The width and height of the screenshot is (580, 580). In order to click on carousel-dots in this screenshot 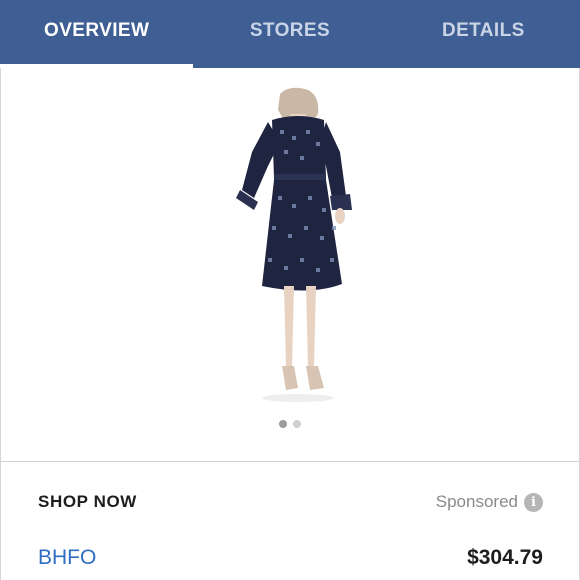, I will do `click(290, 424)`.